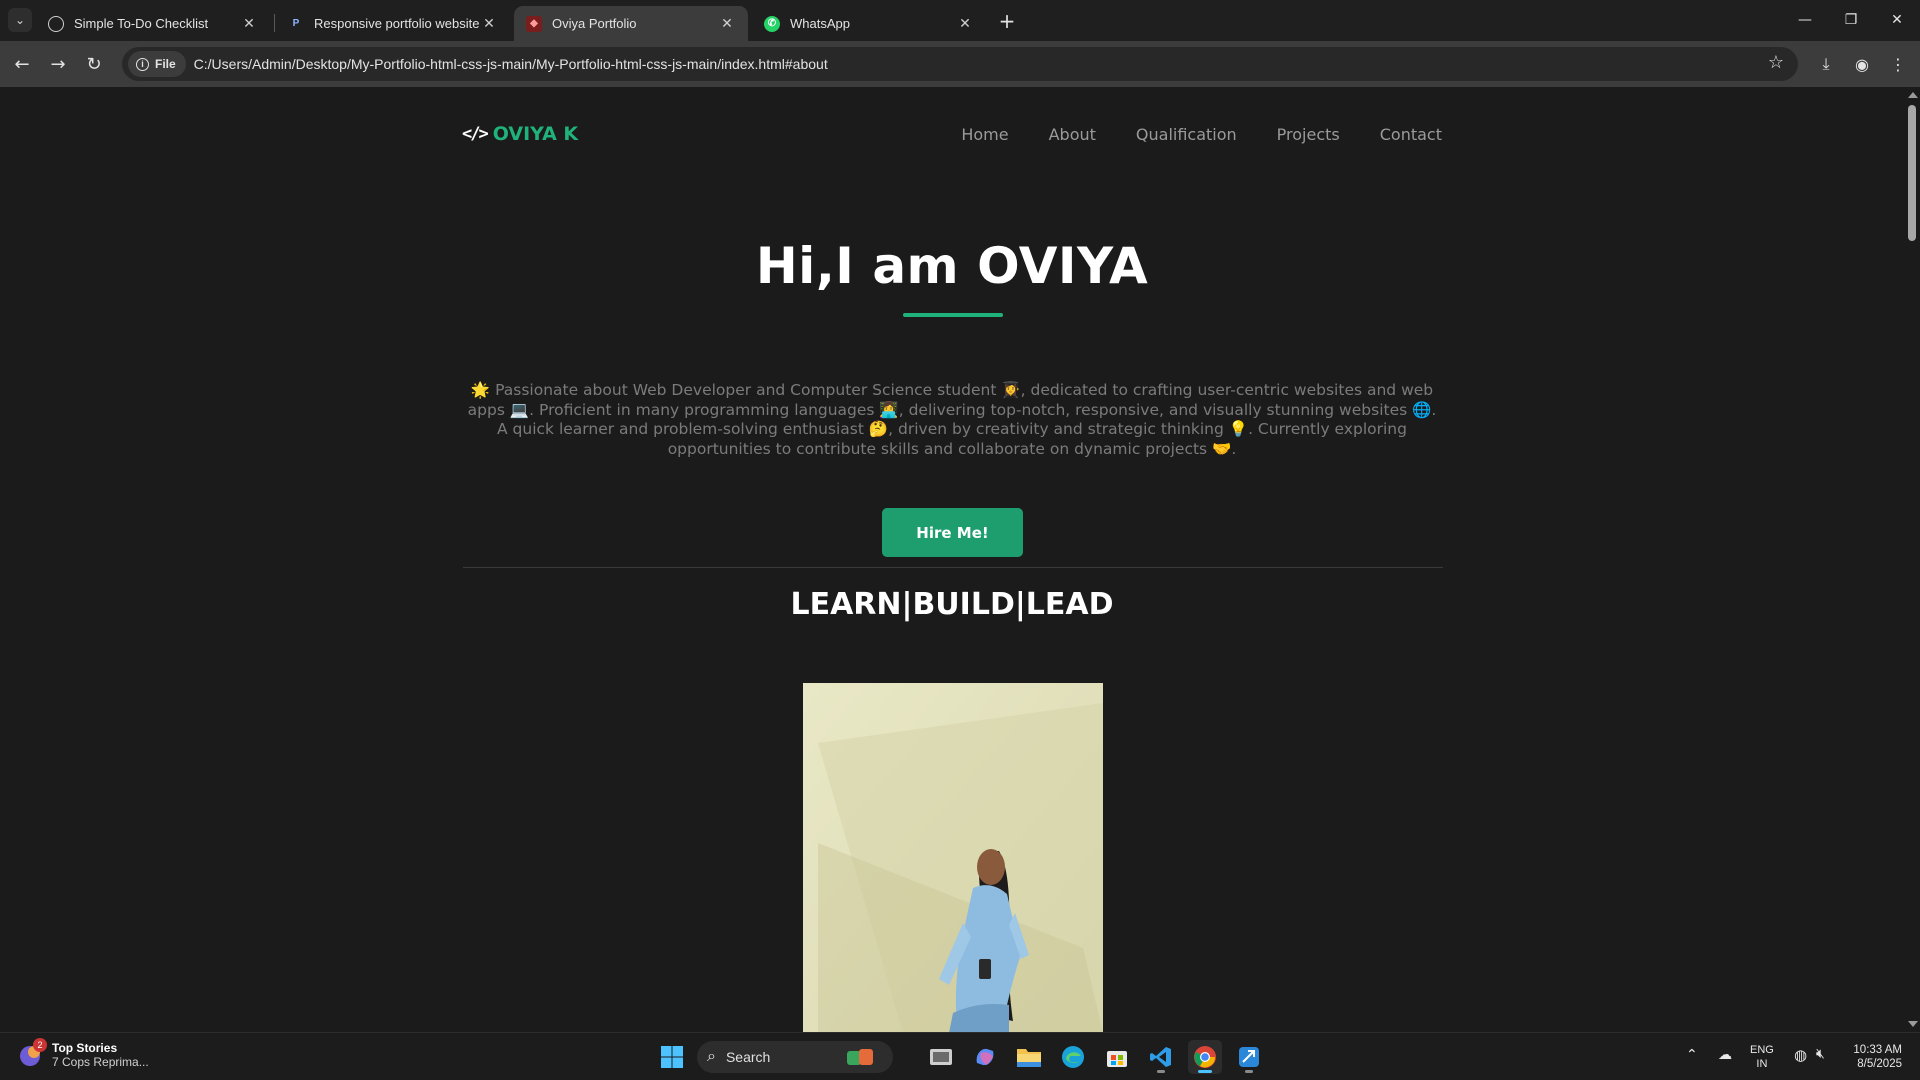  I want to click on menu-button: ⋮, so click(1898, 64).